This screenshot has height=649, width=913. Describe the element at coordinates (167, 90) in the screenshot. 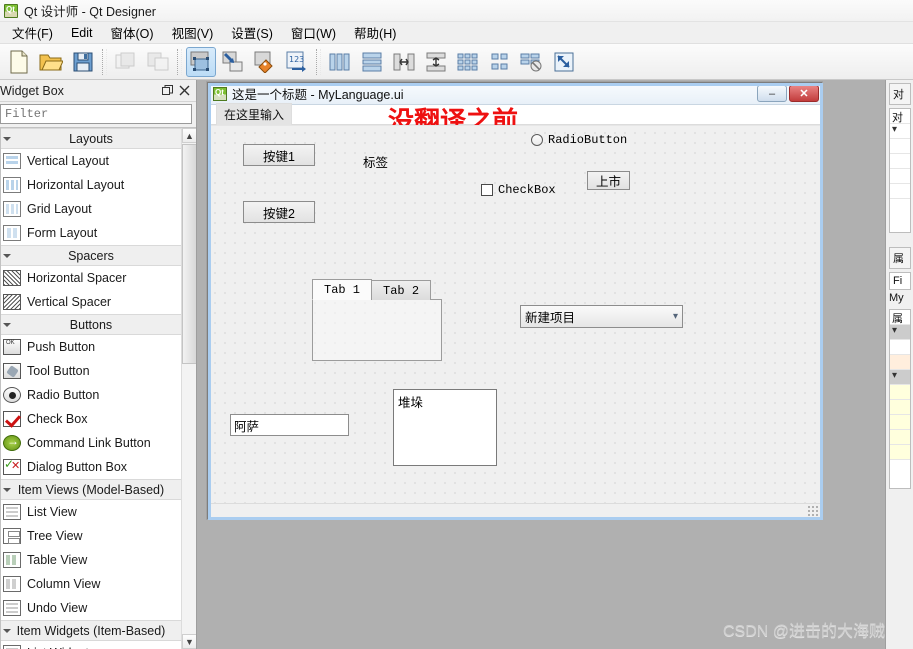

I see `float-dock-icon` at that location.